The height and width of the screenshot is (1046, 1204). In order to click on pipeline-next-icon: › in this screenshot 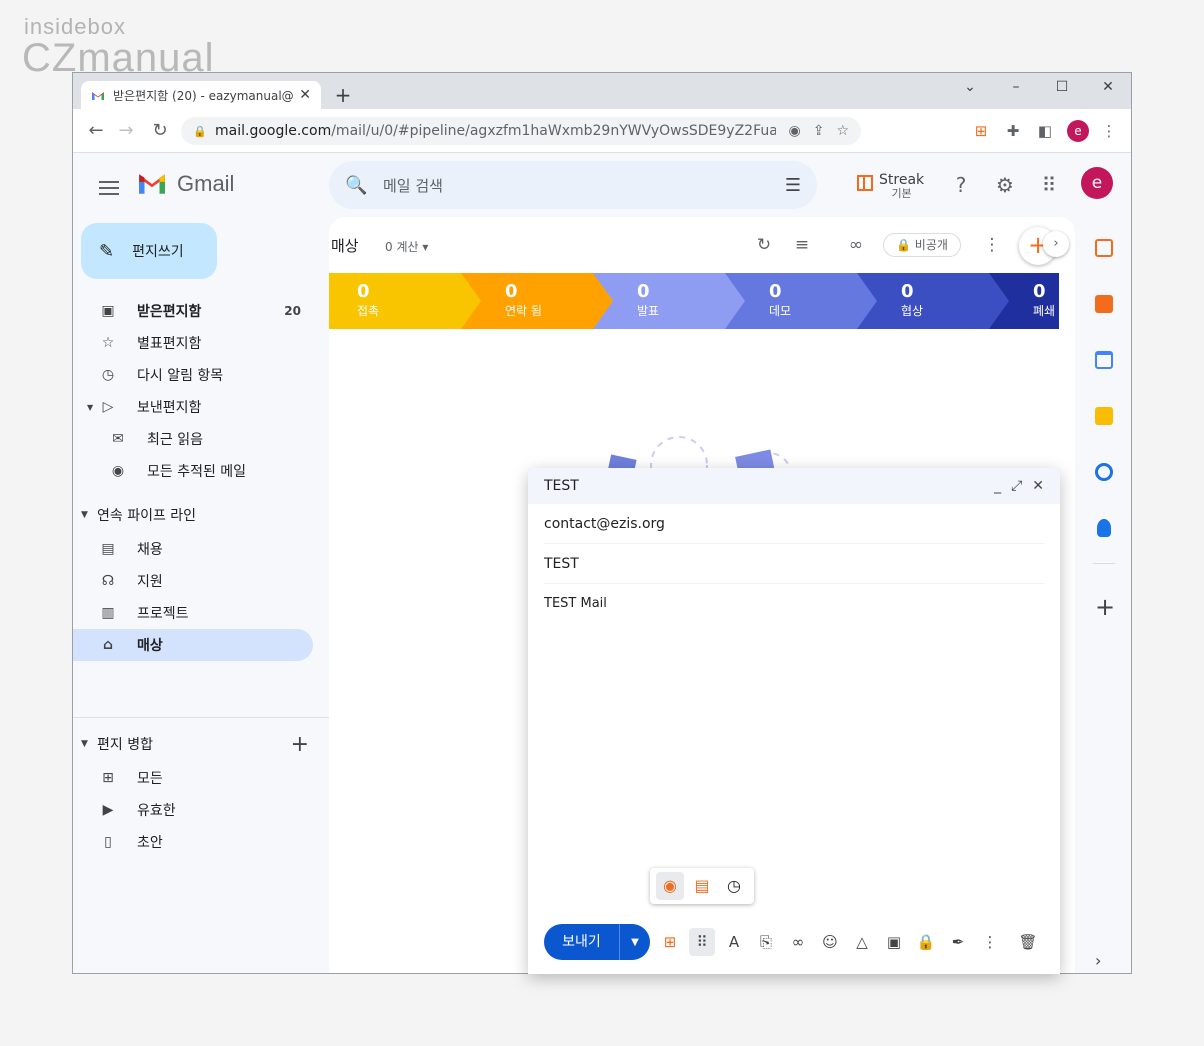, I will do `click(1056, 244)`.